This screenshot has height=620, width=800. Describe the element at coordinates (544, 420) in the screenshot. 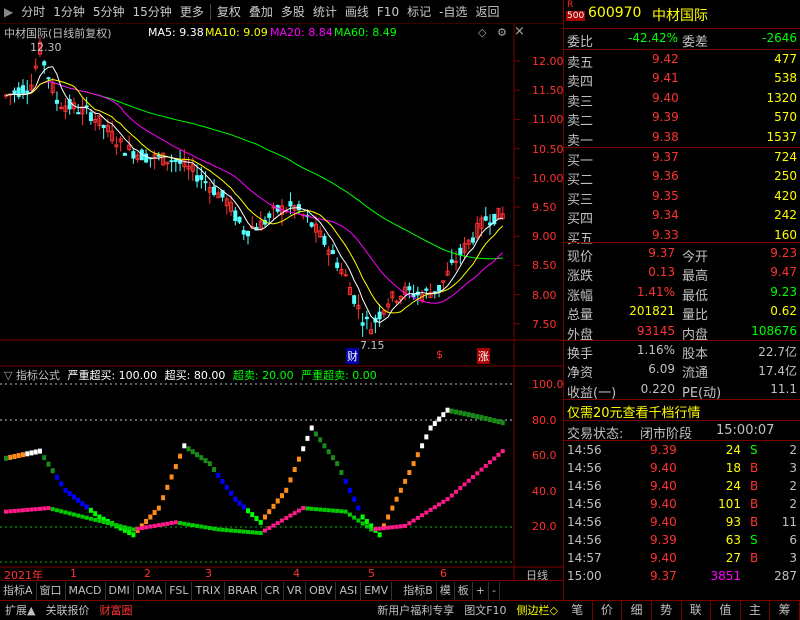

I see `indicator-axis-label: 80.0` at that location.